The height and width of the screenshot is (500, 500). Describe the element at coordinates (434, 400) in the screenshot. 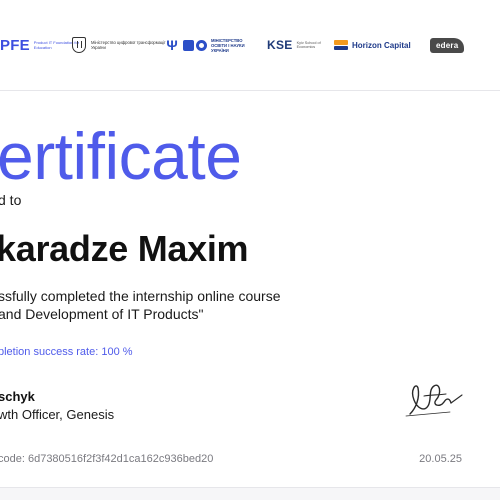

I see `signature-image` at that location.